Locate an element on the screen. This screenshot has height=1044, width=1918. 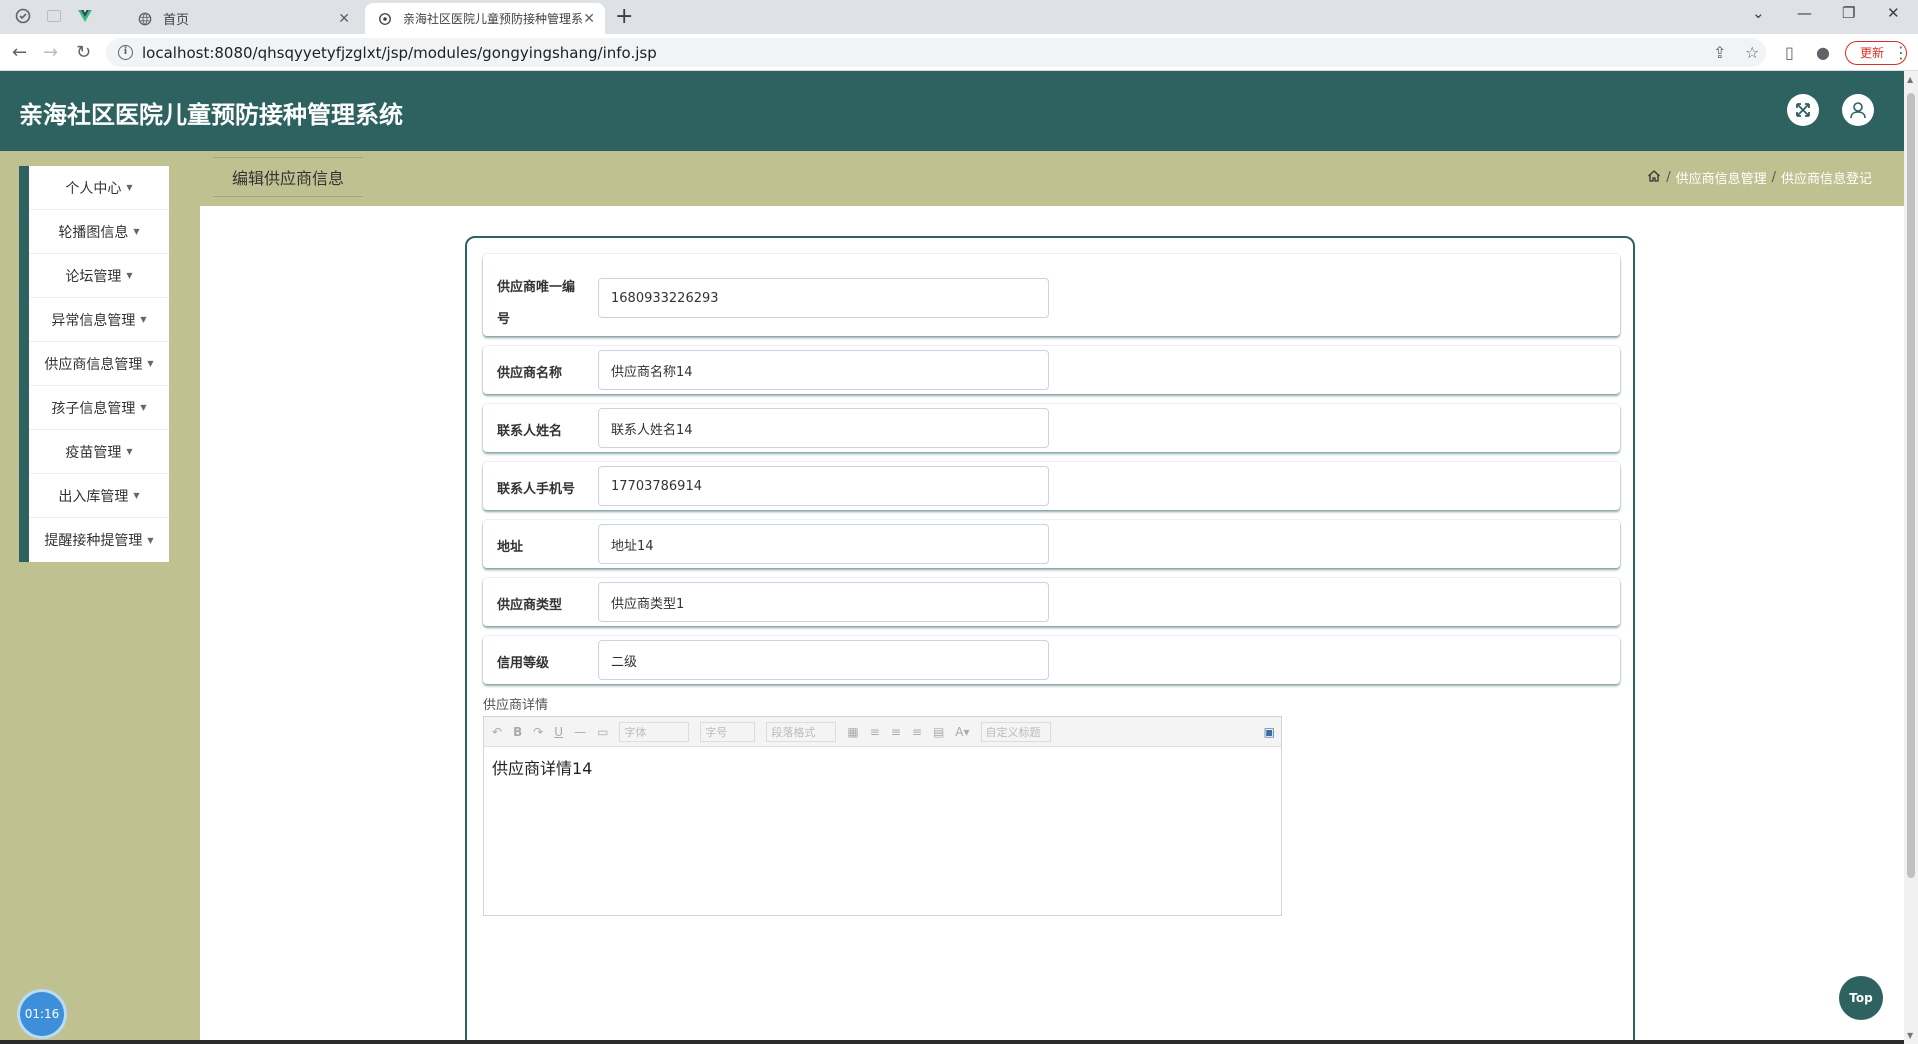
forward-arrow-icon: → is located at coordinates (50, 52).